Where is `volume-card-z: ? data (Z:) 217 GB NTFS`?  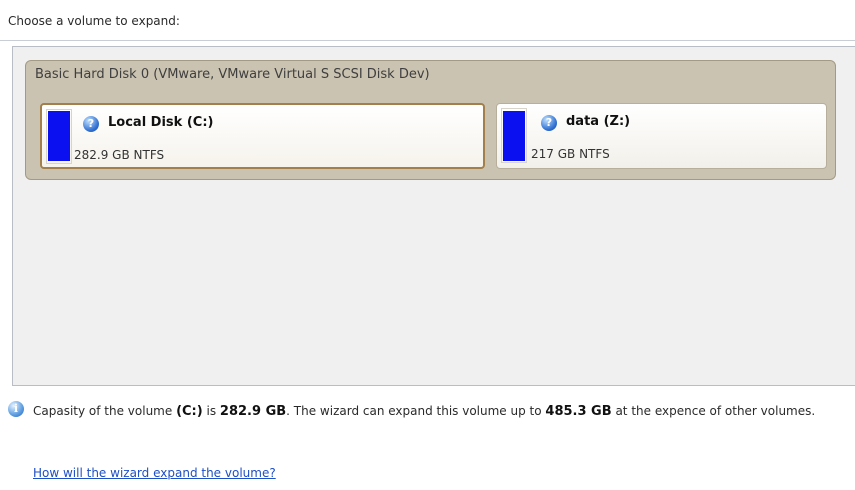 volume-card-z: ? data (Z:) 217 GB NTFS is located at coordinates (661, 136).